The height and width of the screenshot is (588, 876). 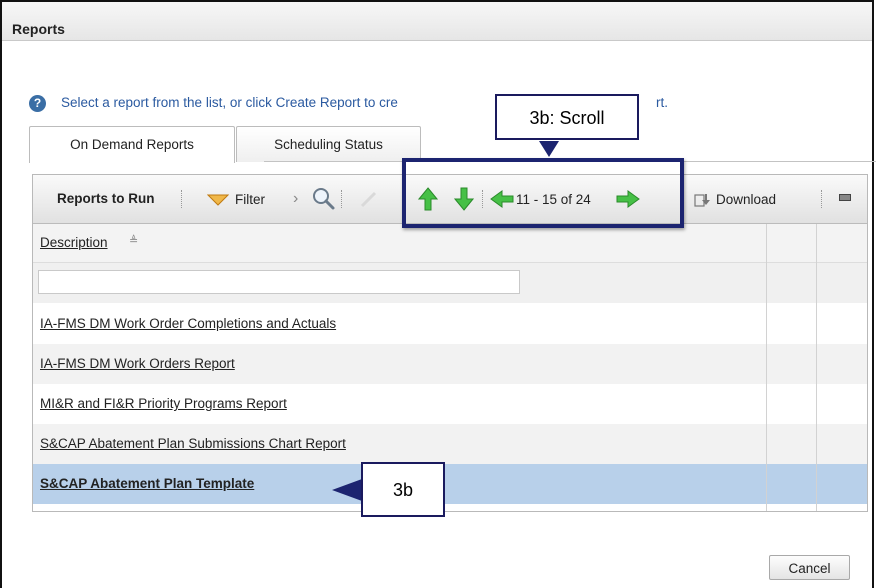 I want to click on scroll-callout: 3b: Scroll, so click(x=567, y=117).